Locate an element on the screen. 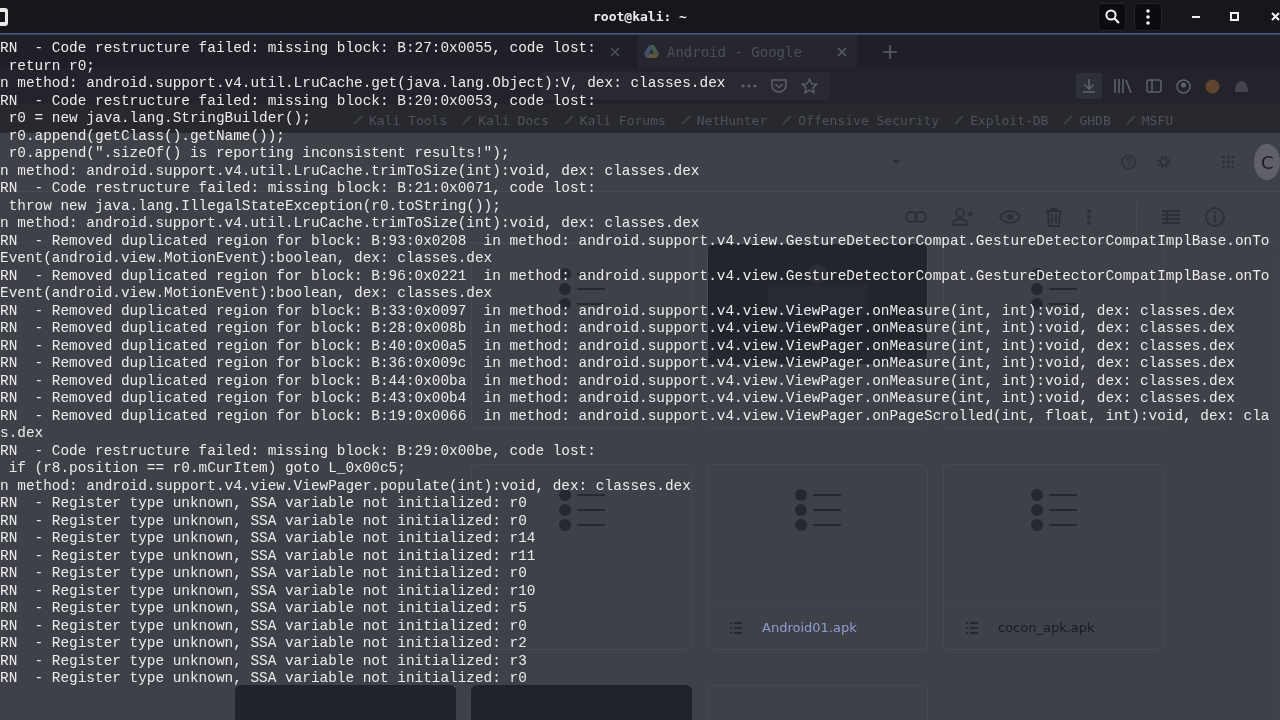 This screenshot has height=720, width=1280. terminal-line: RN - Removed duplicated region for block: B:33:0x0097 in method: android.support.v4.view.ViewPager.onMeasure(int, int):void, dex: classes.dex is located at coordinates (617, 311).